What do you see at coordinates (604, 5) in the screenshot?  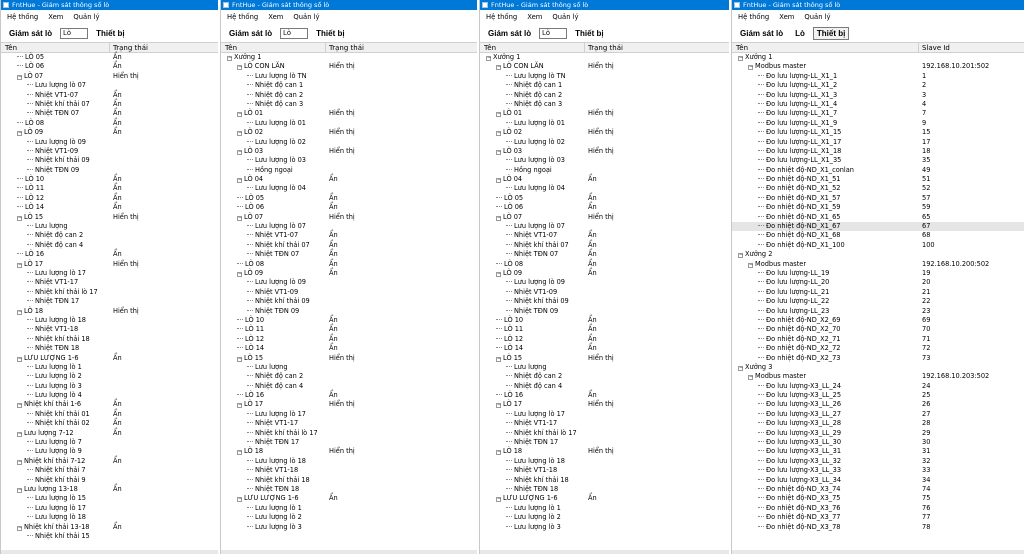 I see `title-bar: FntHue - Giám sát thông số lò` at bounding box center [604, 5].